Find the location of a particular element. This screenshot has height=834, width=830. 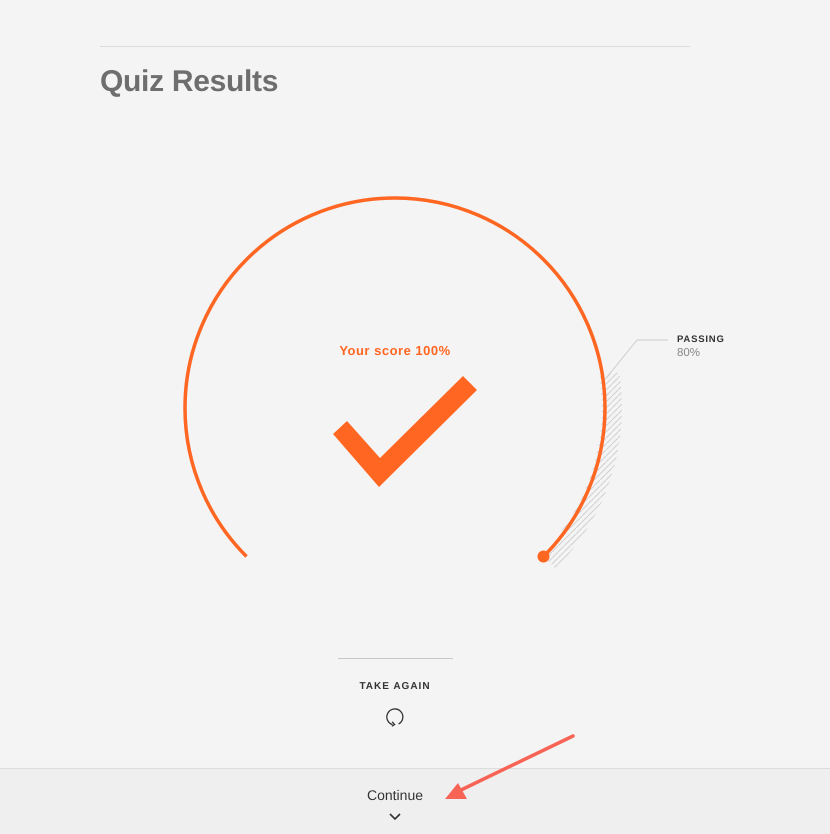

passing-value: 80% is located at coordinates (689, 353).